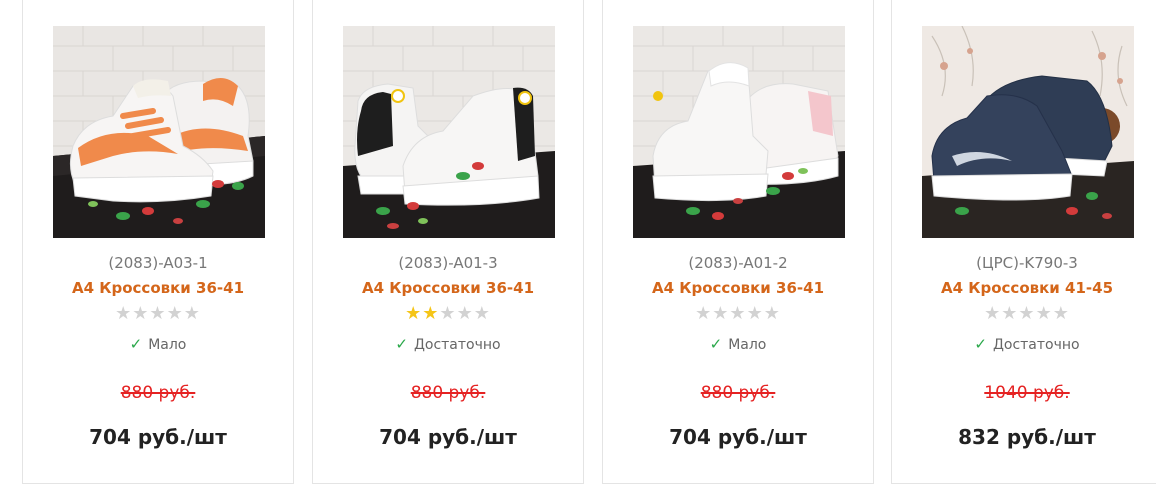 Image resolution: width=1156 pixels, height=494 pixels. What do you see at coordinates (1027, 437) in the screenshot?
I see `current-price: 832 руб./шт` at bounding box center [1027, 437].